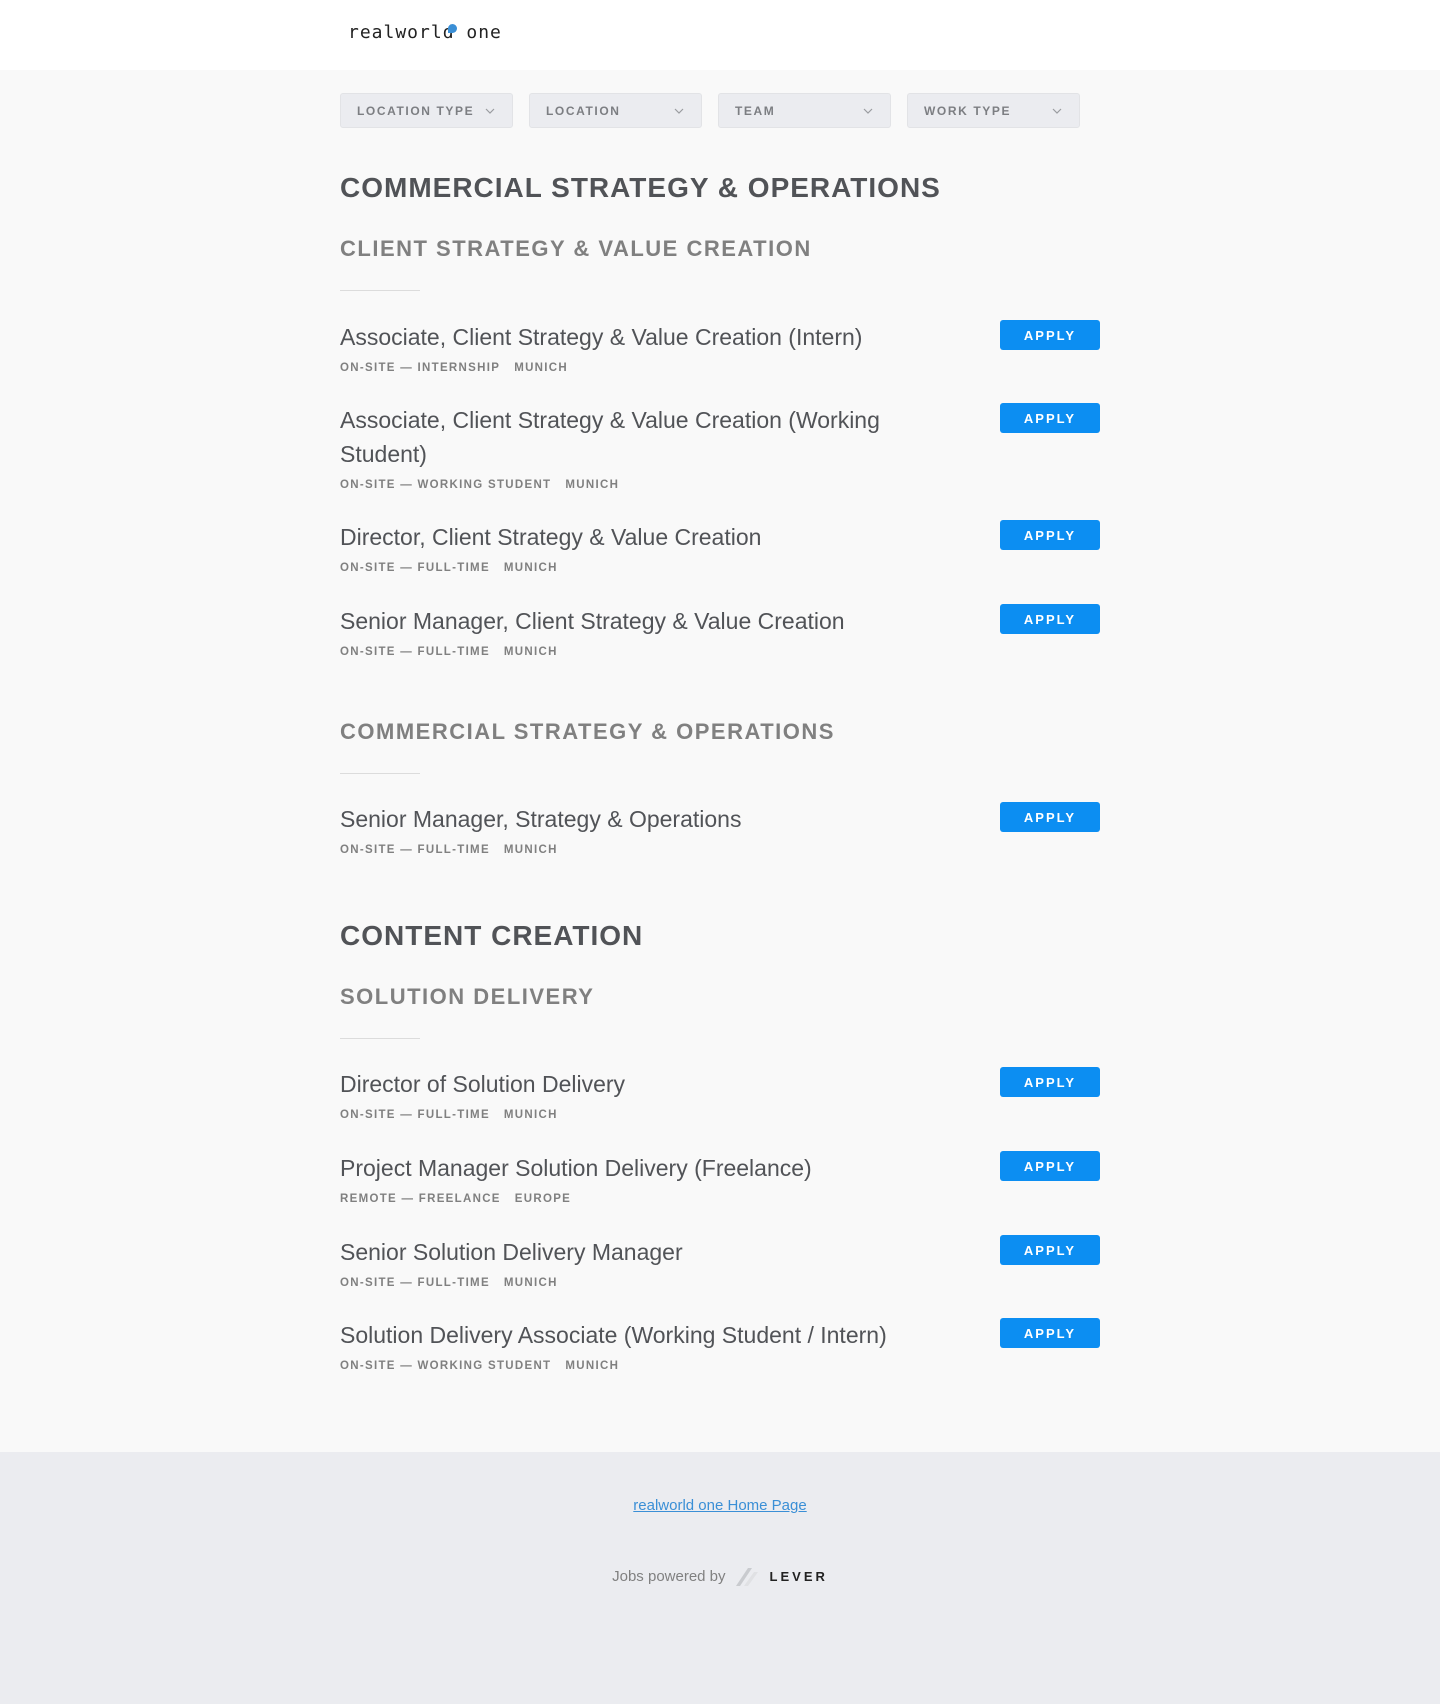 The image size is (1440, 1704). Describe the element at coordinates (543, 1199) in the screenshot. I see `posting-location: EUROPE` at that location.